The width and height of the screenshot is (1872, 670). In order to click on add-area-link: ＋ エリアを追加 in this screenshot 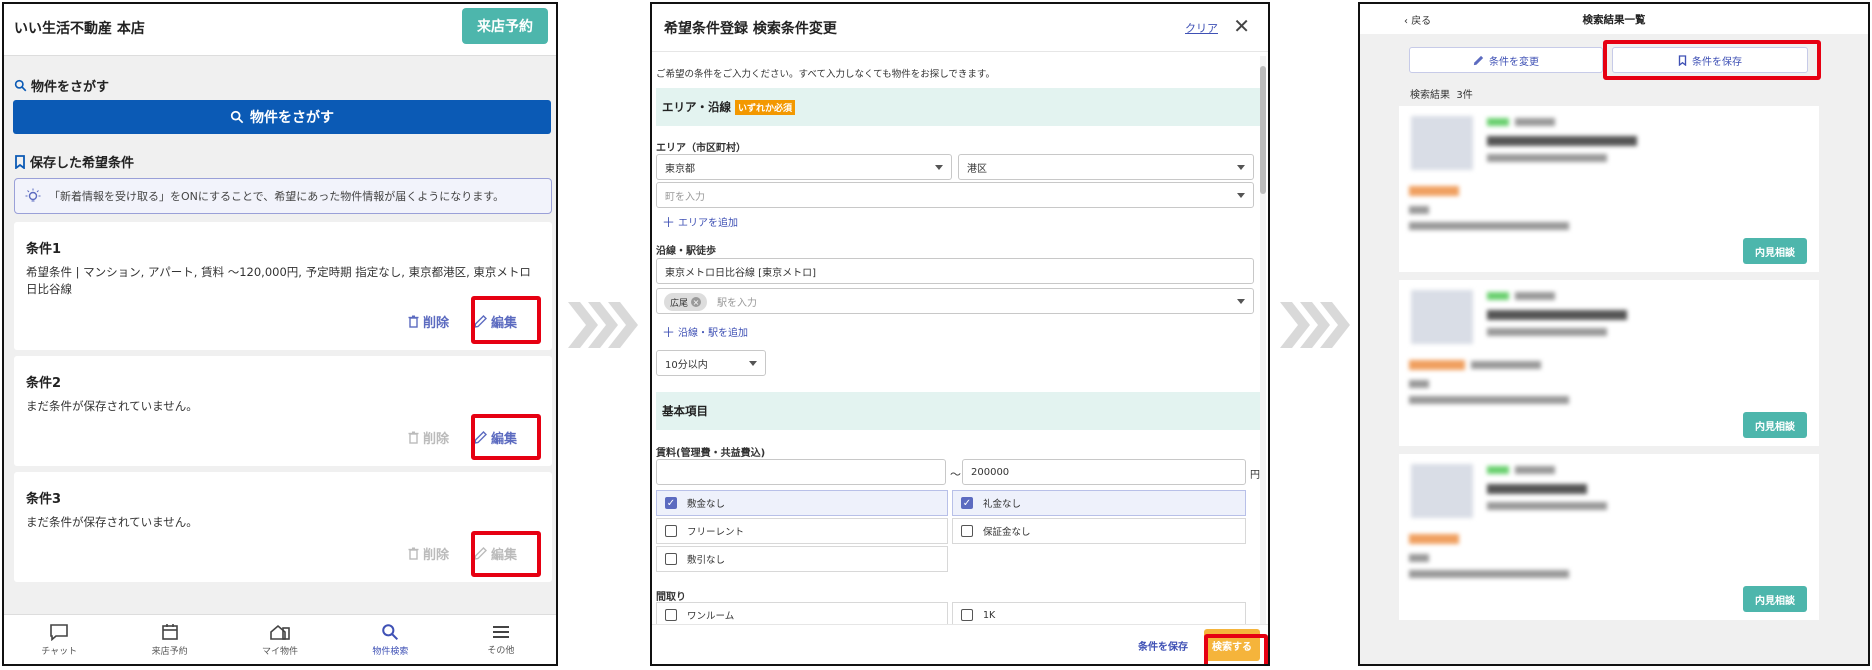, I will do `click(700, 221)`.